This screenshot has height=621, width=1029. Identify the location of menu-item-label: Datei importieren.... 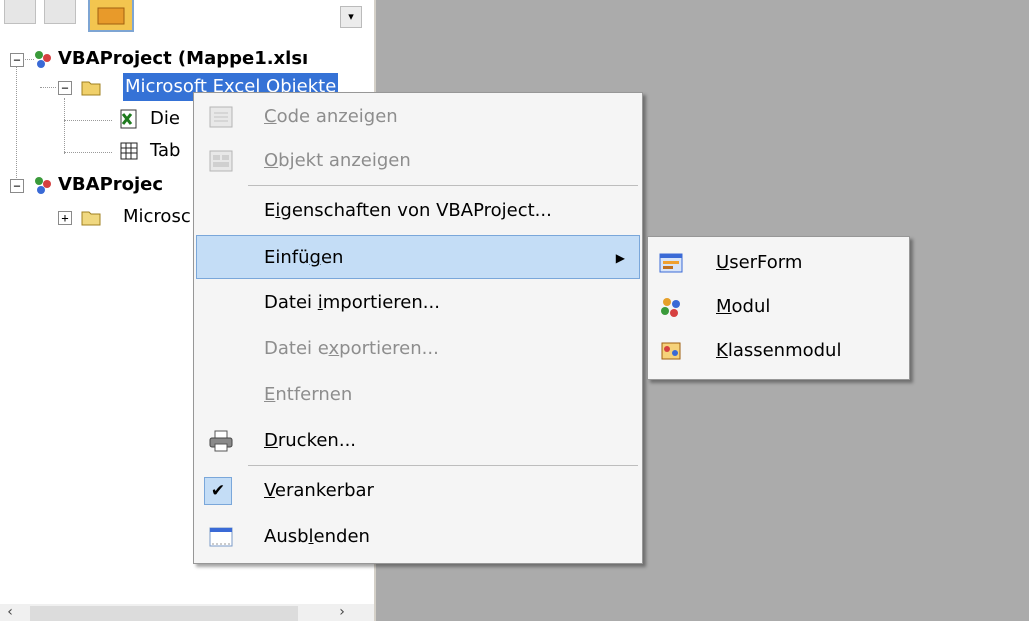
(352, 302).